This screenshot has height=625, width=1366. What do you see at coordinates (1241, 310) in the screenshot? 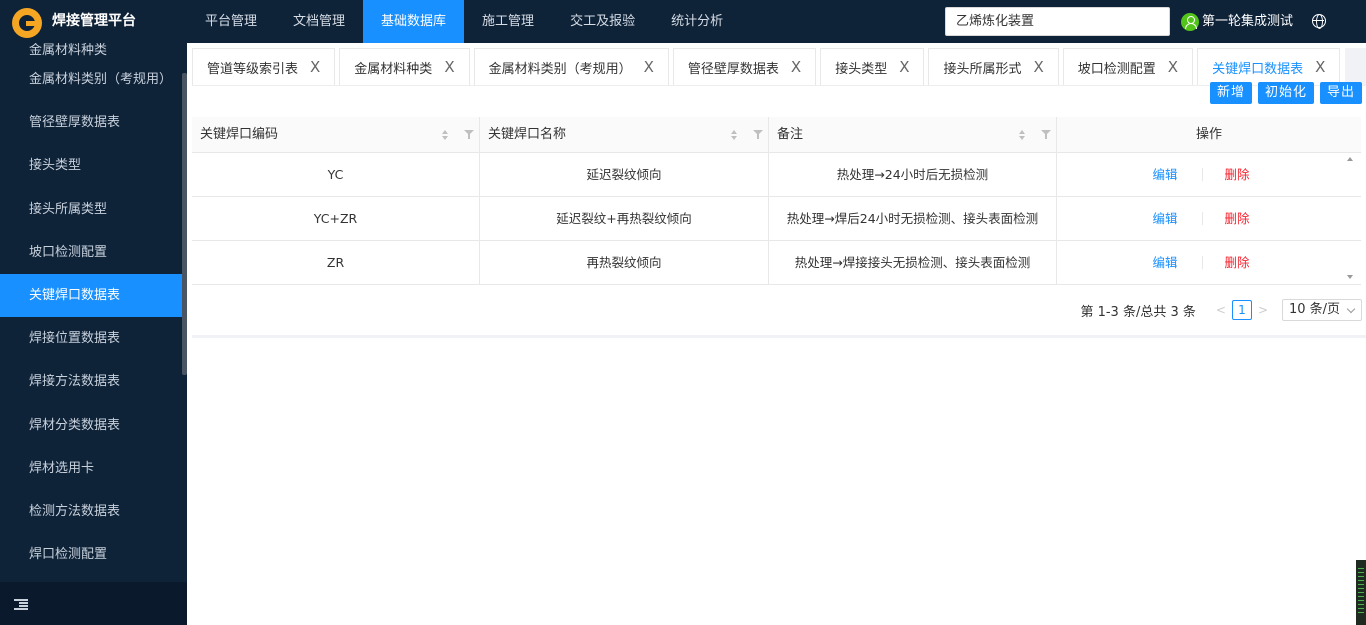
I see `page-number: 1` at bounding box center [1241, 310].